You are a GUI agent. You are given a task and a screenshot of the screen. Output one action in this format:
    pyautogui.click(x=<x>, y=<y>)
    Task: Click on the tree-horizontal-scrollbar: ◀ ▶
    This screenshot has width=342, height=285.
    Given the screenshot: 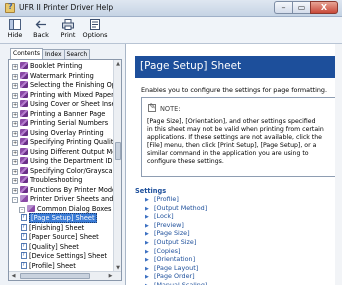 What is the action you would take?
    pyautogui.click(x=65, y=275)
    